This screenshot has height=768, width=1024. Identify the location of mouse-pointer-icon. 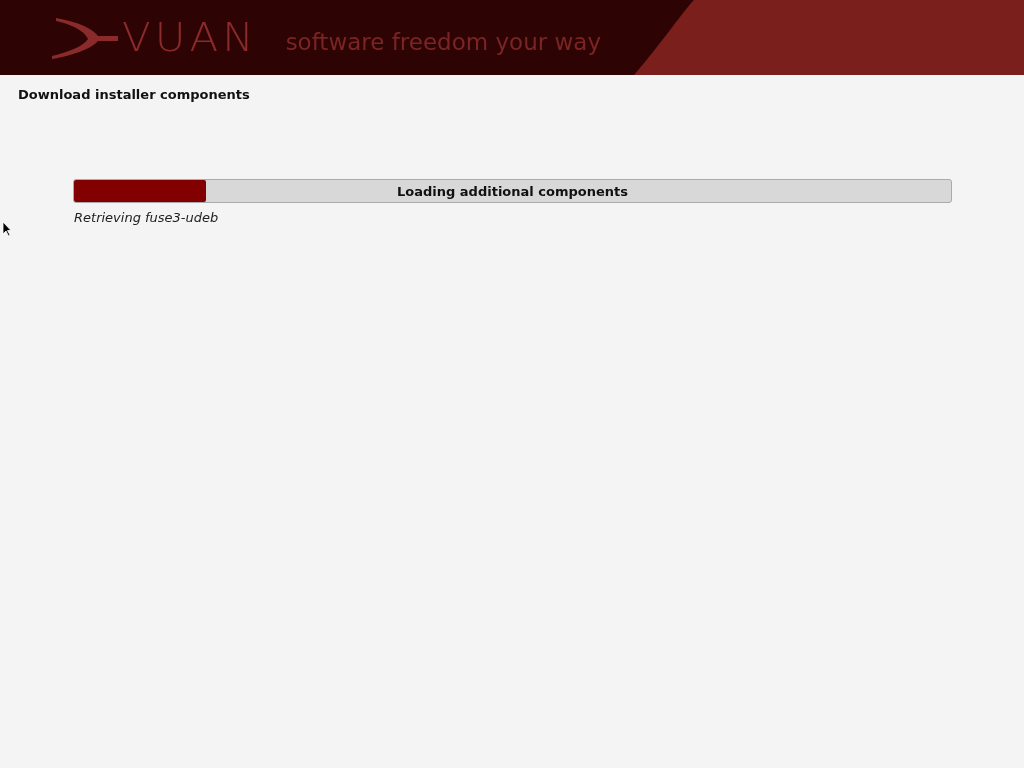
(7, 229).